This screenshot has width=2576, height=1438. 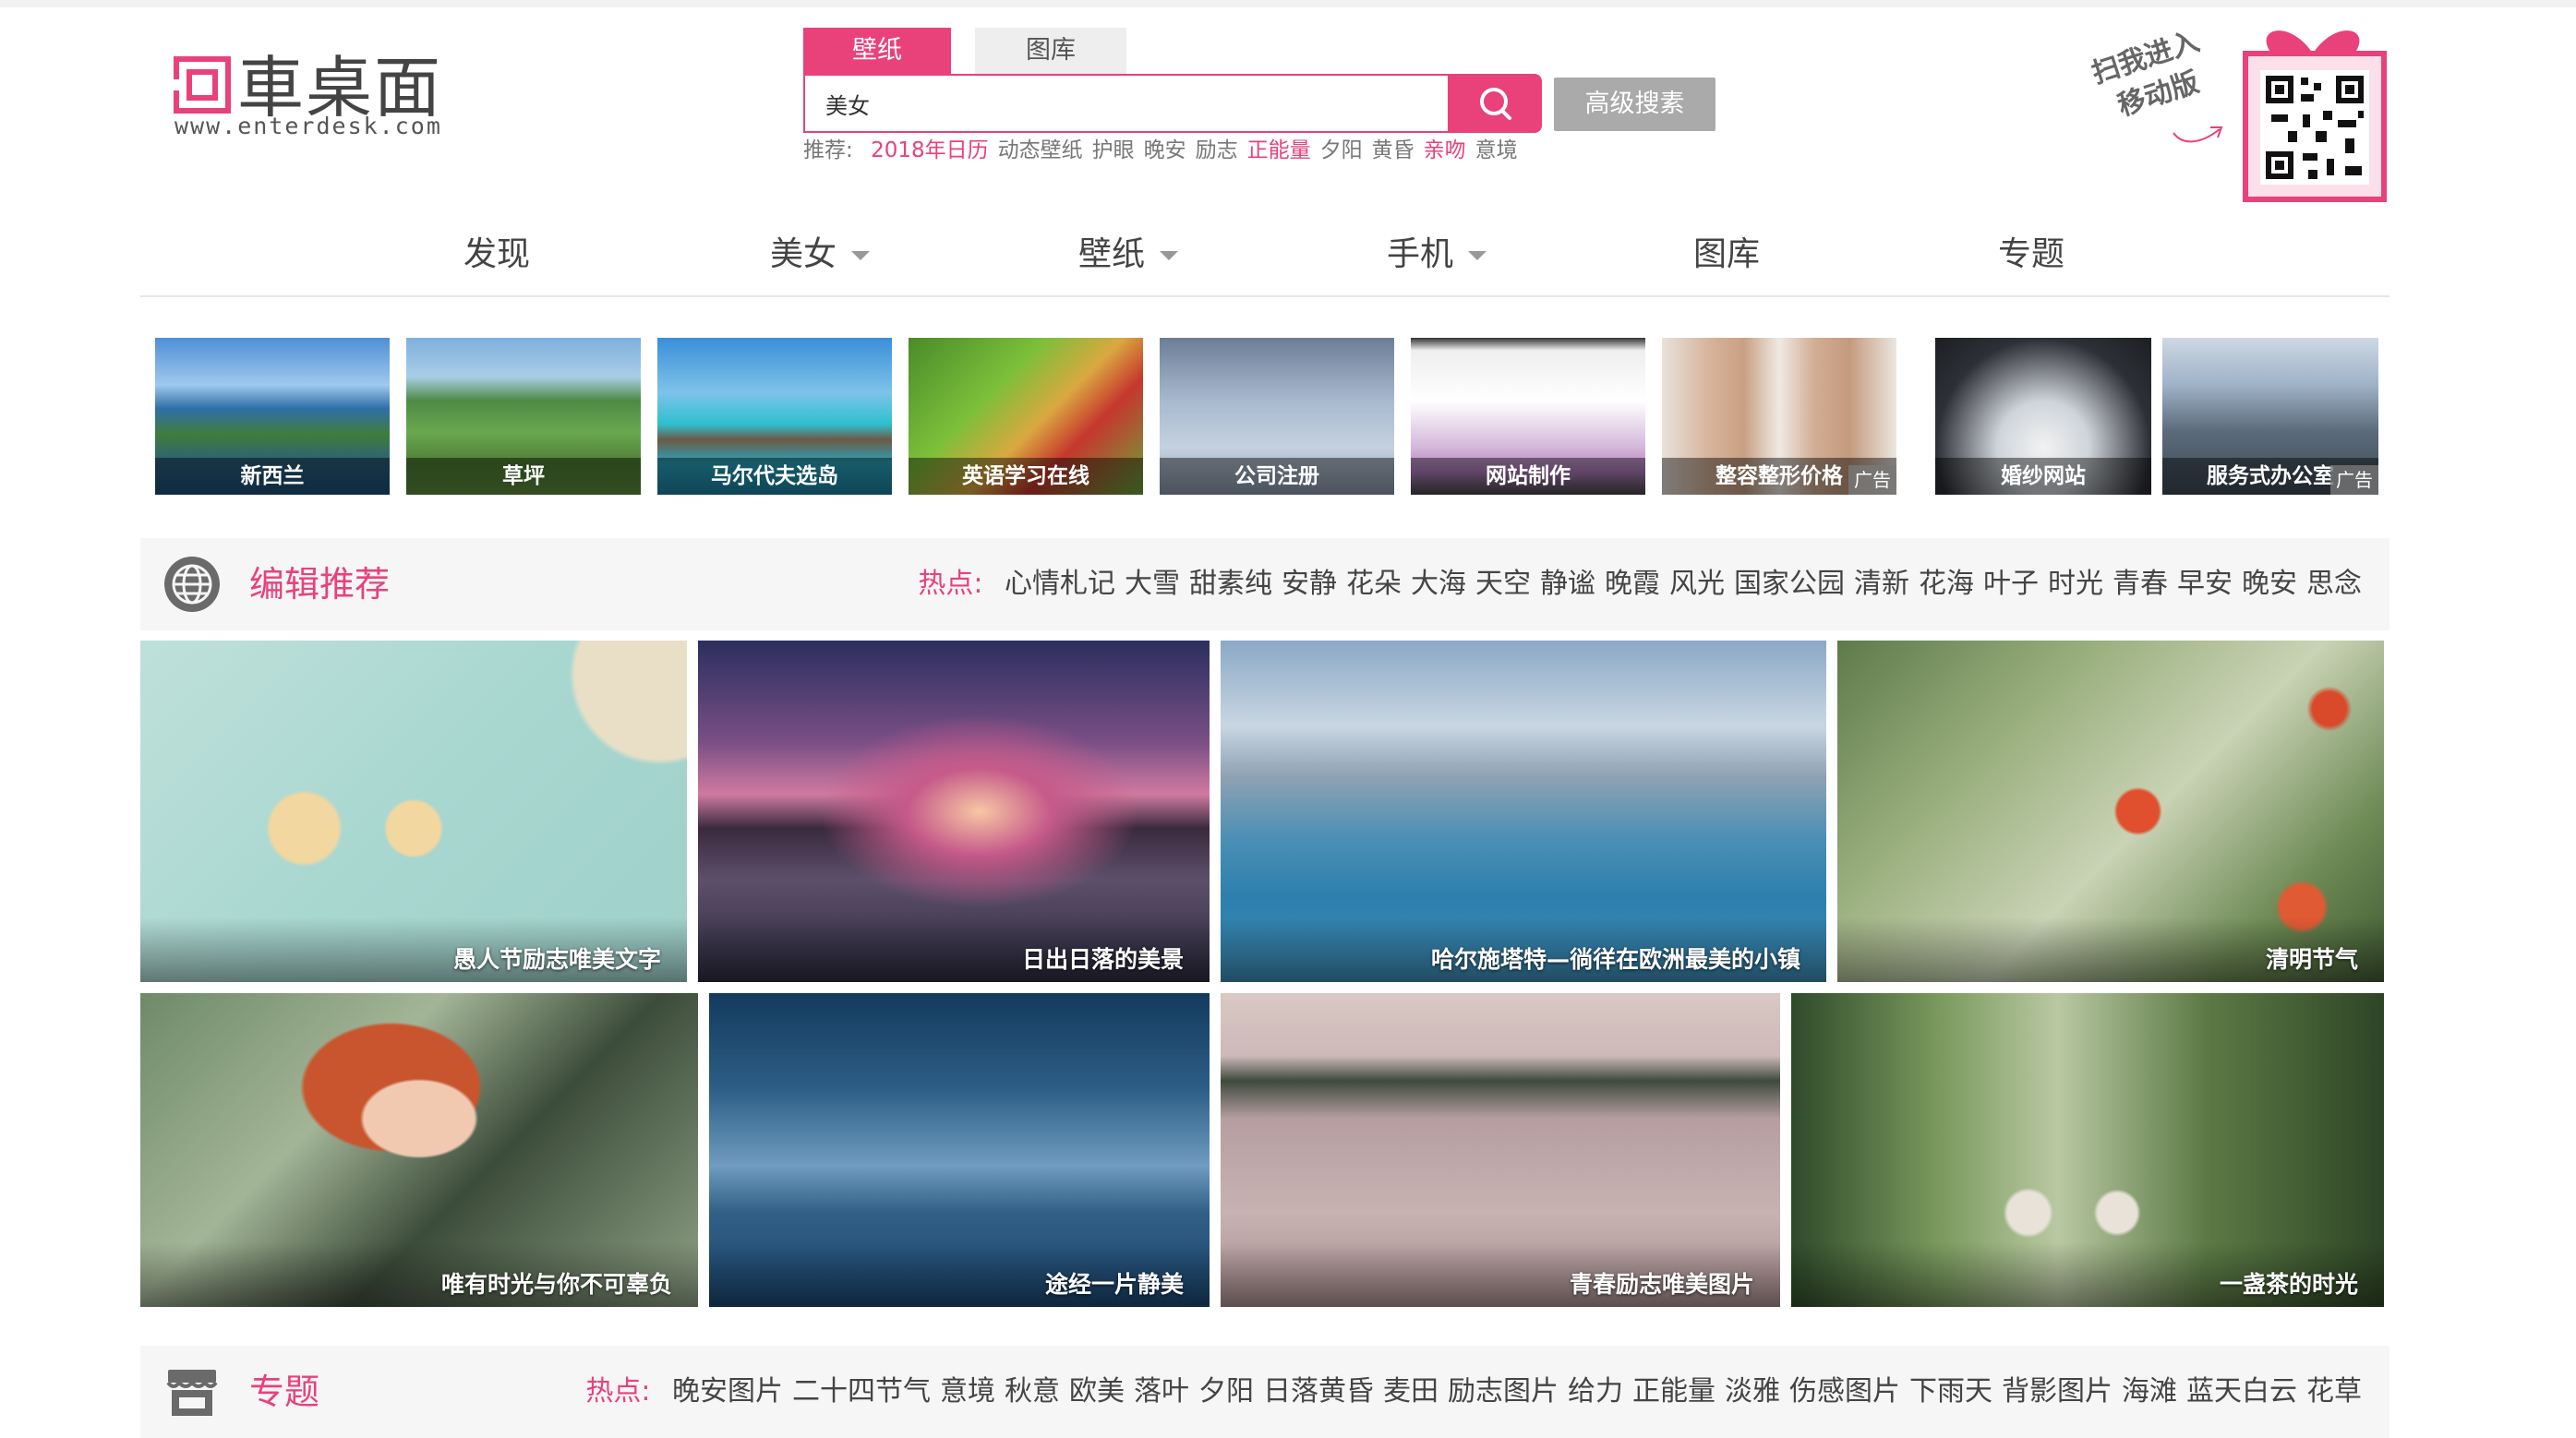 I want to click on qr-code-icon, so click(x=2315, y=116).